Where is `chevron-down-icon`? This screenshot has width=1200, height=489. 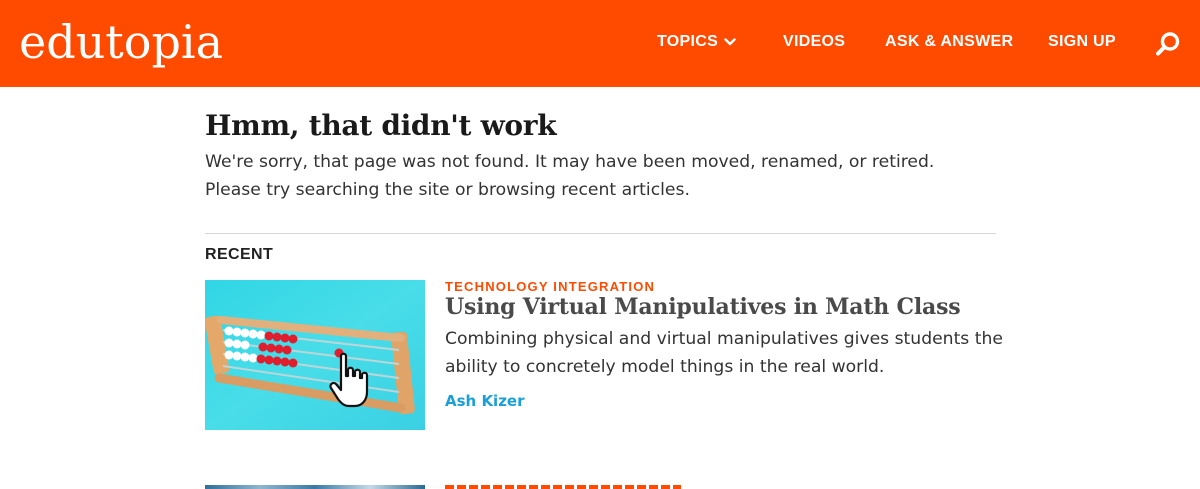
chevron-down-icon is located at coordinates (730, 42).